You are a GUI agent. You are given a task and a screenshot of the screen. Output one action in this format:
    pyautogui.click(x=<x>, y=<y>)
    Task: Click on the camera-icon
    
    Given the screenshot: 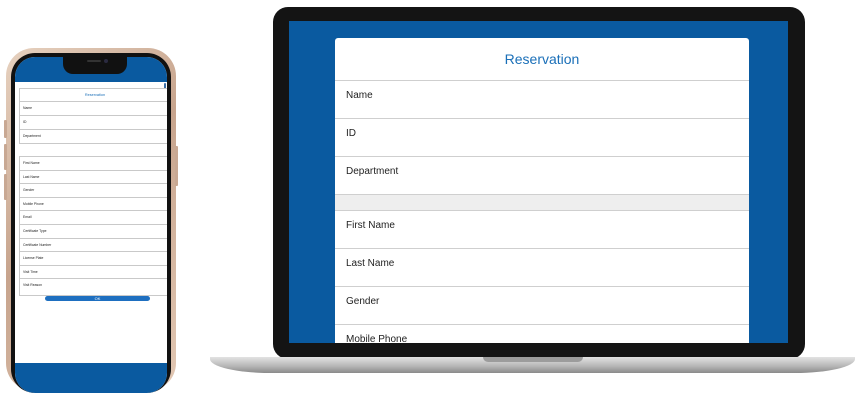 What is the action you would take?
    pyautogui.click(x=106, y=61)
    